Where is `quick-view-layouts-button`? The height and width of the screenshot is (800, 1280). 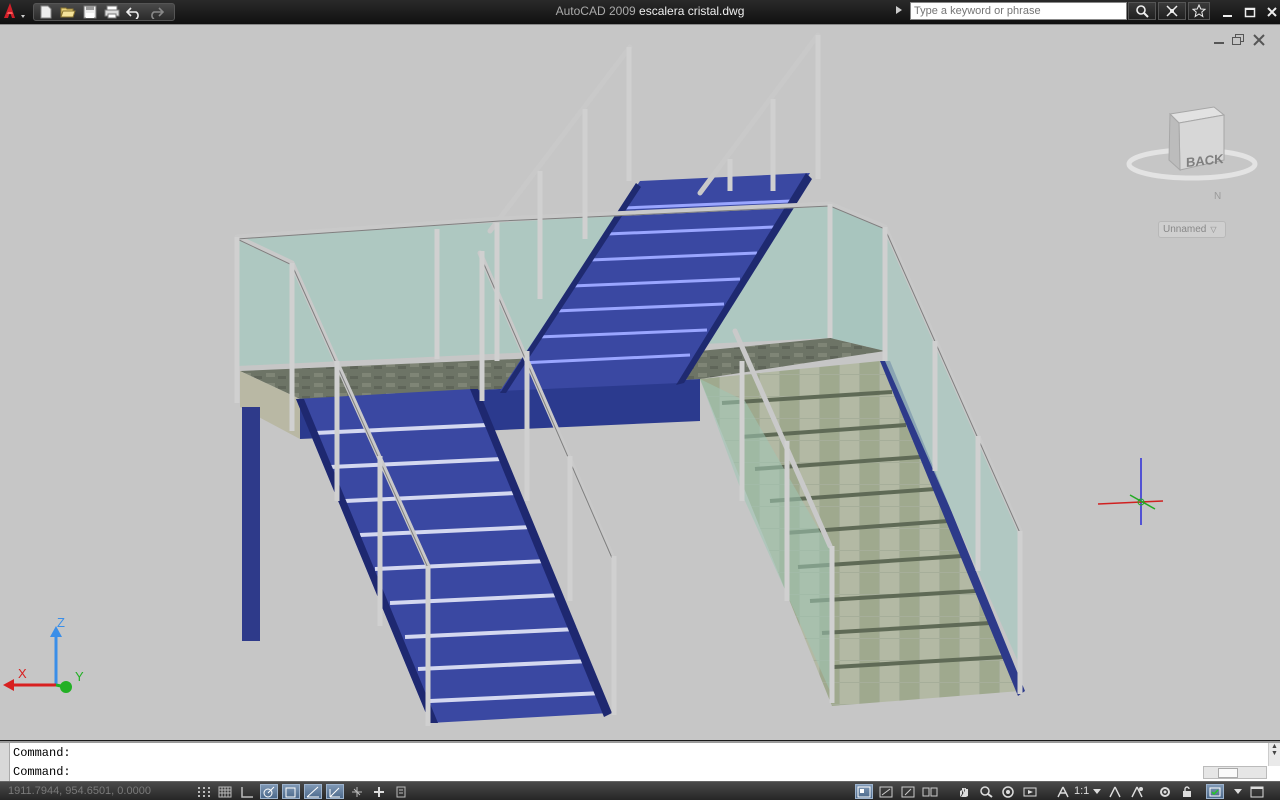 quick-view-layouts-button is located at coordinates (908, 791).